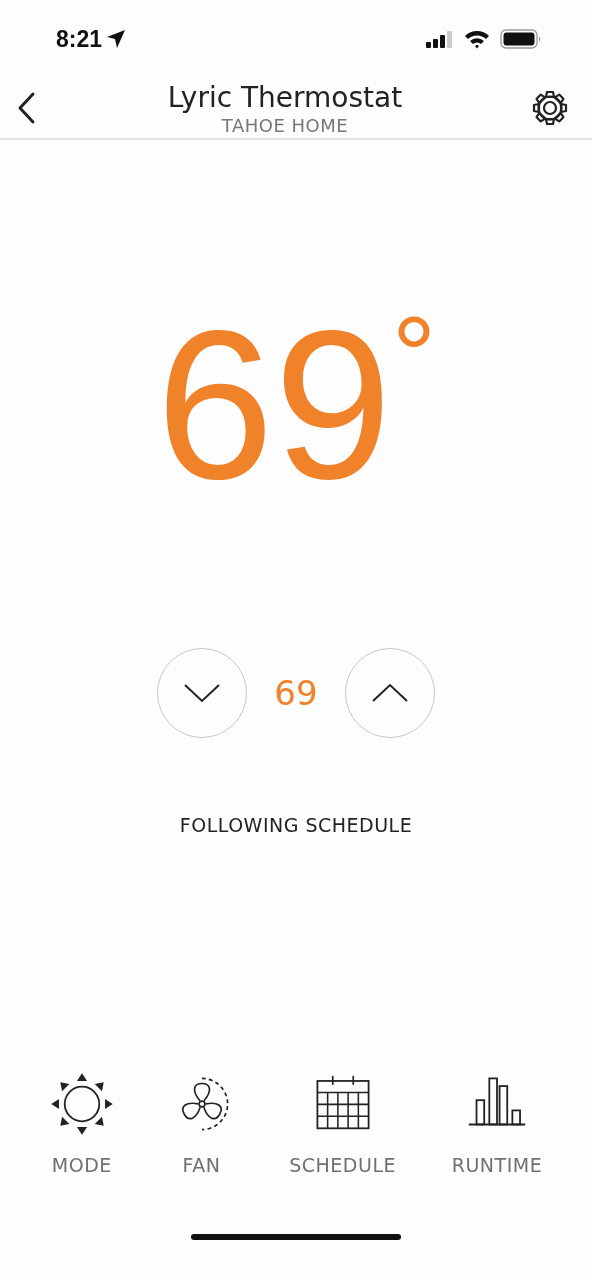 This screenshot has width=592, height=1280. Describe the element at coordinates (285, 125) in the screenshot. I see `location-subtitle: TAHOE HOME` at that location.